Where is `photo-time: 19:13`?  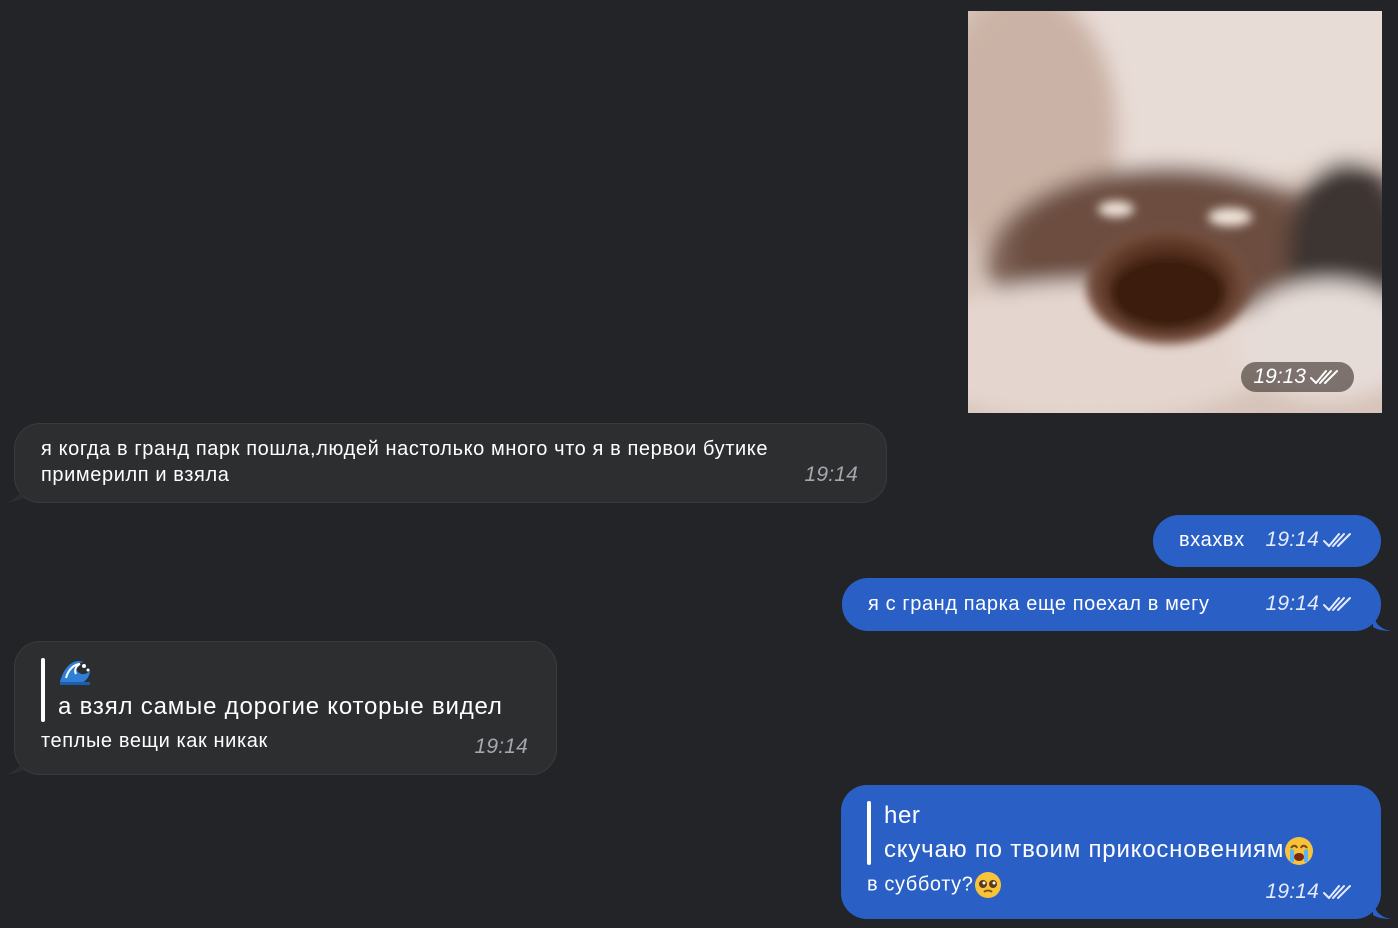
photo-time: 19:13 is located at coordinates (1279, 376).